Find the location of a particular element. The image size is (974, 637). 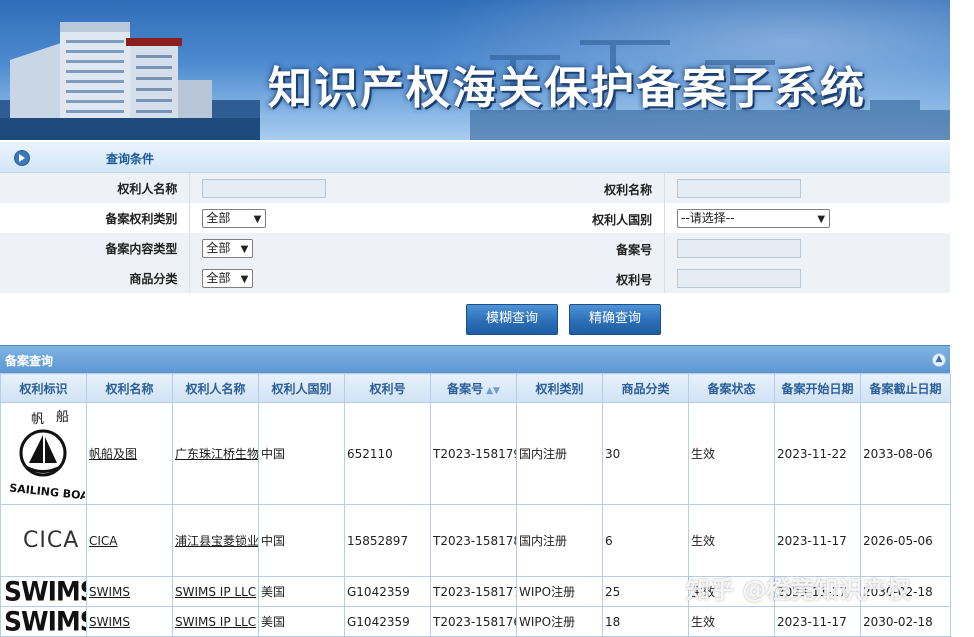

cica-logo: CICA is located at coordinates (51, 540).